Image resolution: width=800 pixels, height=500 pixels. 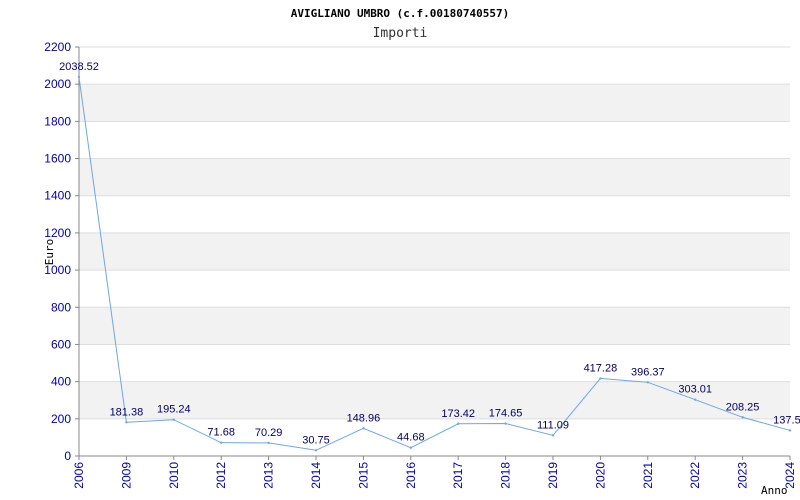 I want to click on data-label: 2038.52, so click(x=79, y=67).